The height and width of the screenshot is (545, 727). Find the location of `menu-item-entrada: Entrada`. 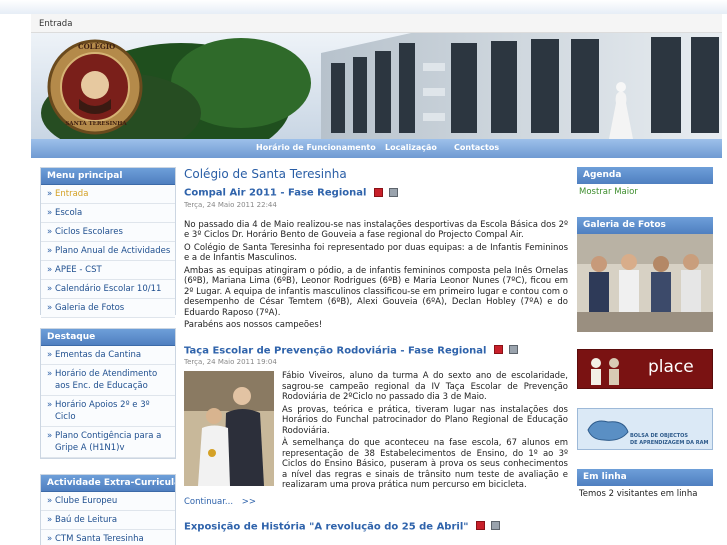

menu-item-entrada: Entrada is located at coordinates (108, 194).